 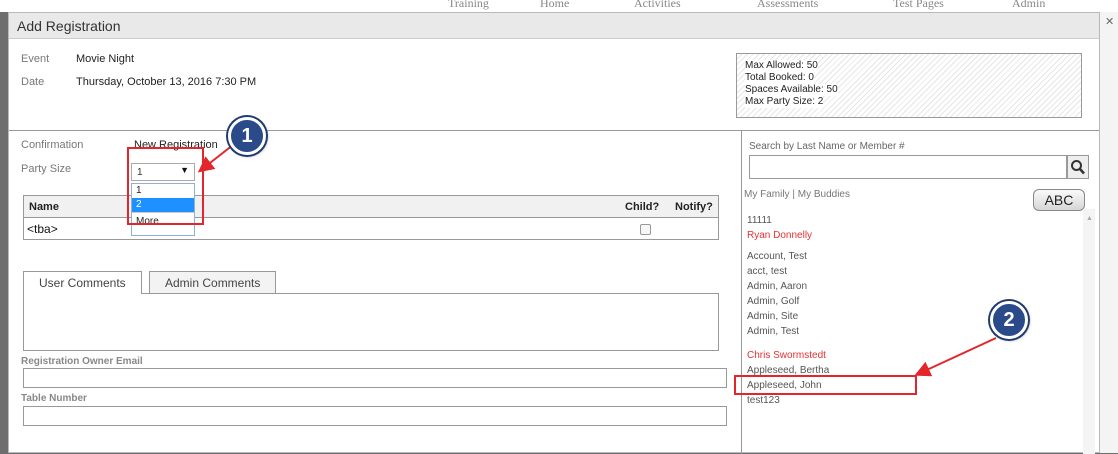 What do you see at coordinates (371, 322) in the screenshot?
I see `comments-textarea` at bounding box center [371, 322].